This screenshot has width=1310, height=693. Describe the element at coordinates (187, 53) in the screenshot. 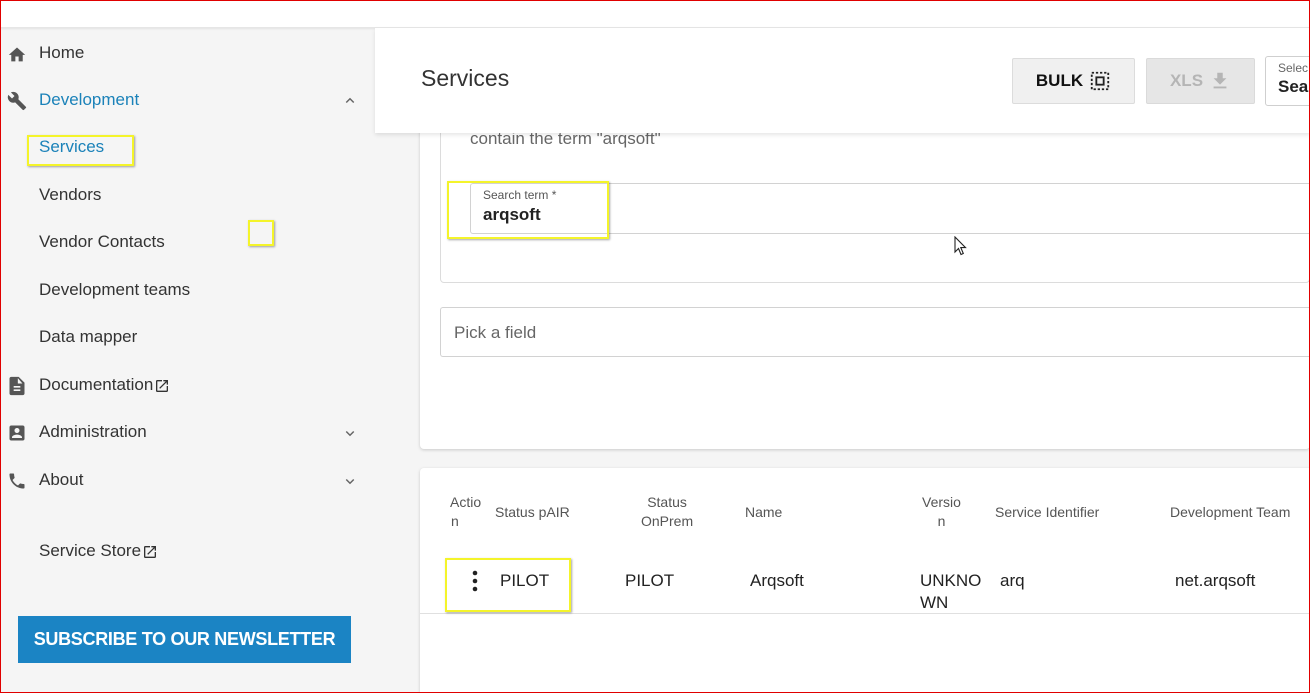

I see `sidebar-item-home: Home` at that location.